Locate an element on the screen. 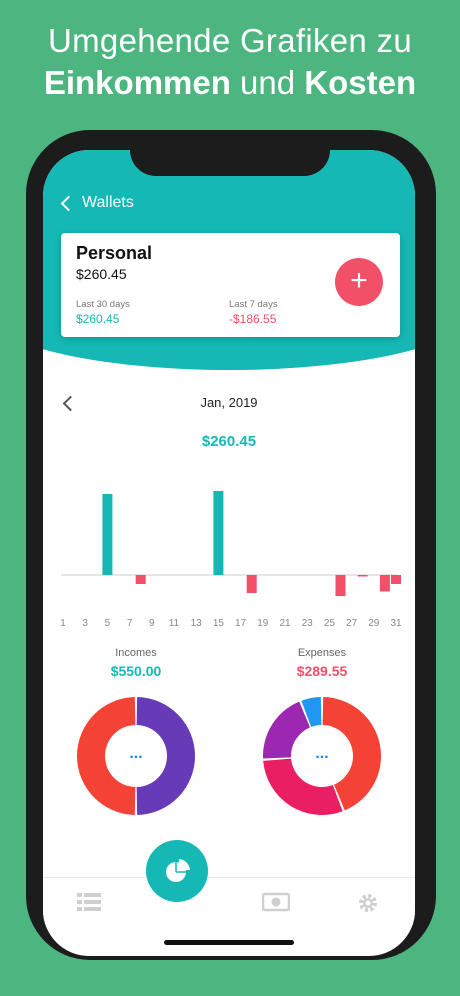 The width and height of the screenshot is (460, 996). headline-mid: und is located at coordinates (267, 82).